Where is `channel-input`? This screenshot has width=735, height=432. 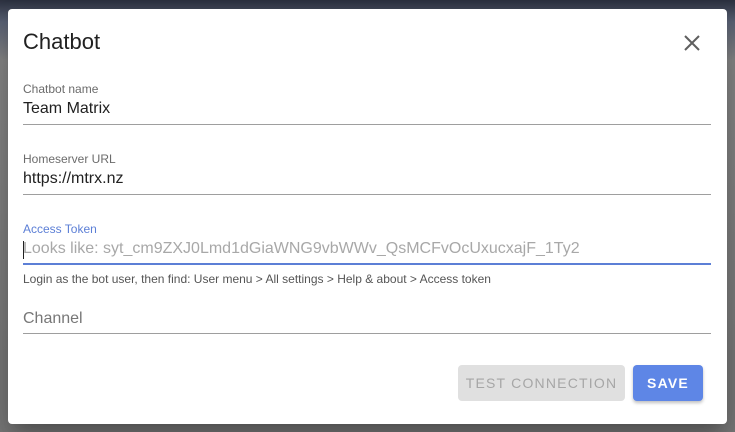
channel-input is located at coordinates (367, 319).